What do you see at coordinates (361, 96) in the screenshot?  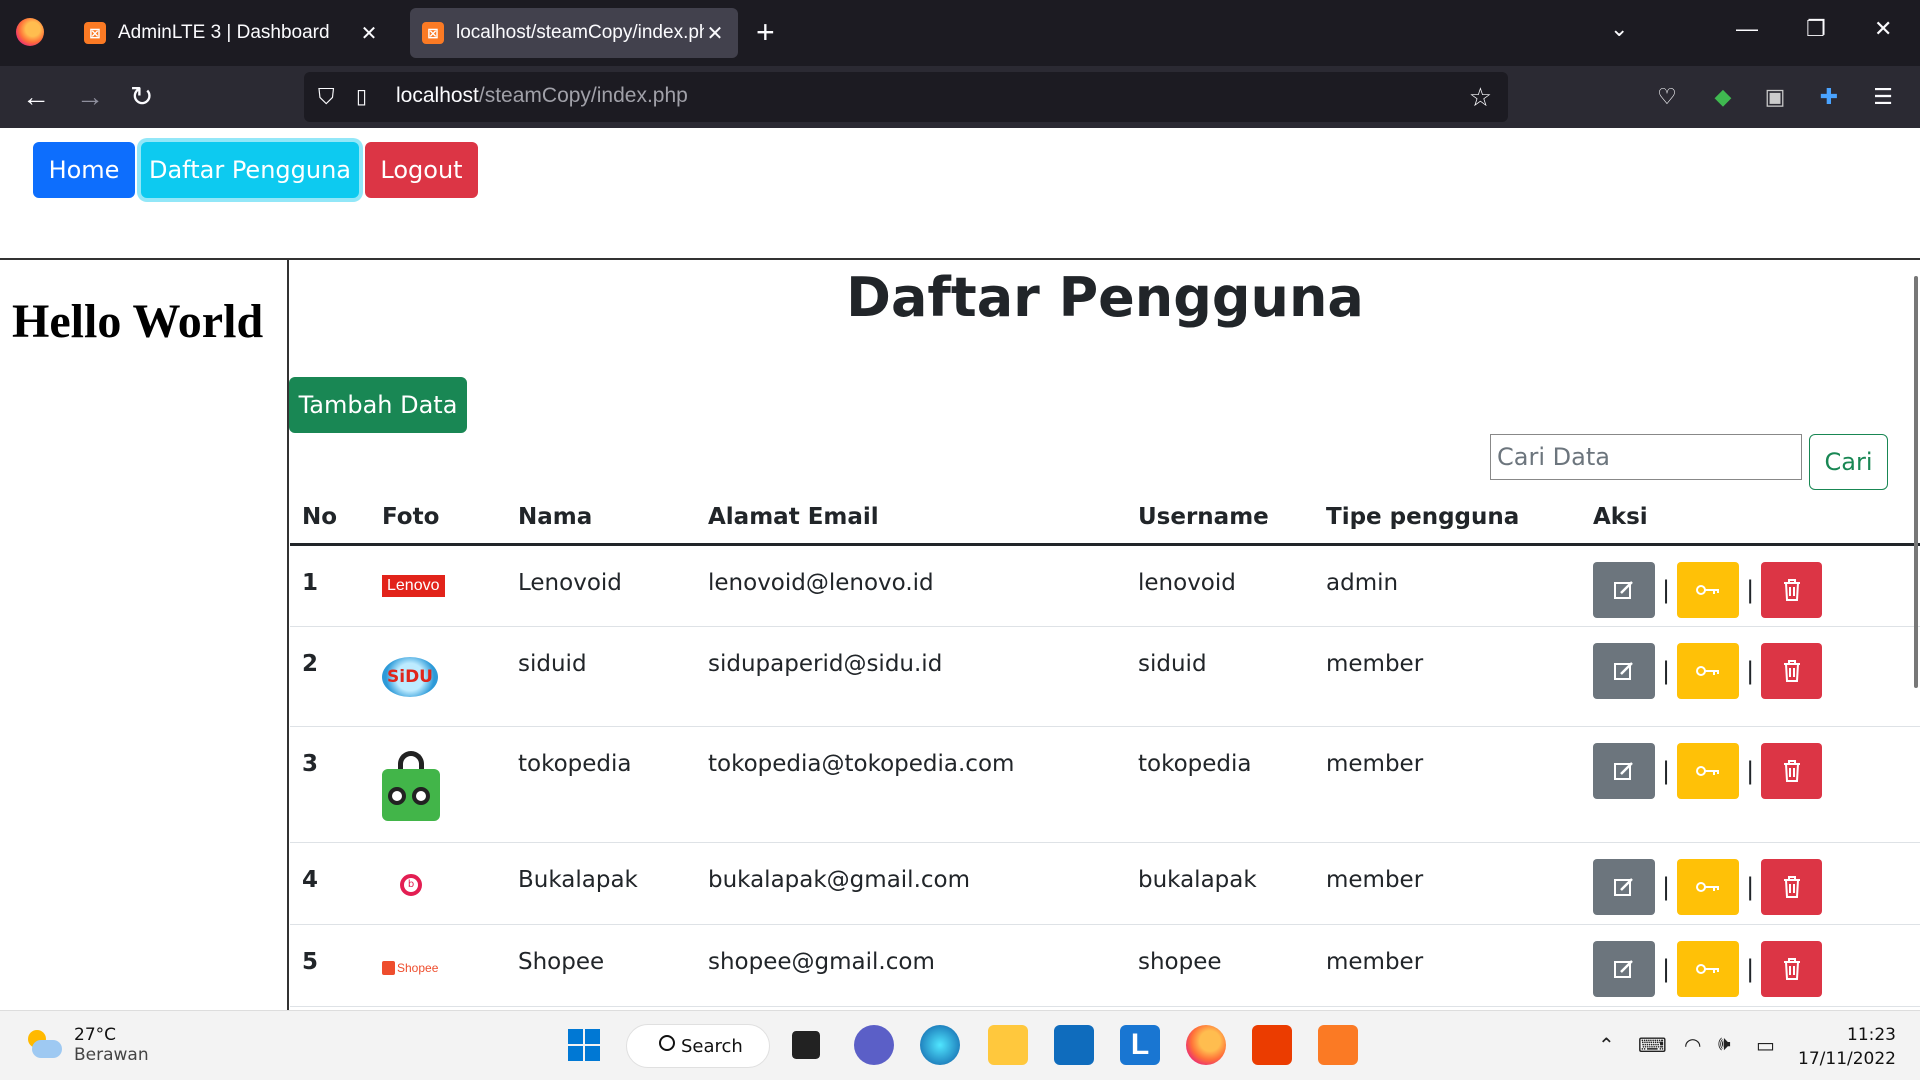 I see `page-info-icon: ▯` at bounding box center [361, 96].